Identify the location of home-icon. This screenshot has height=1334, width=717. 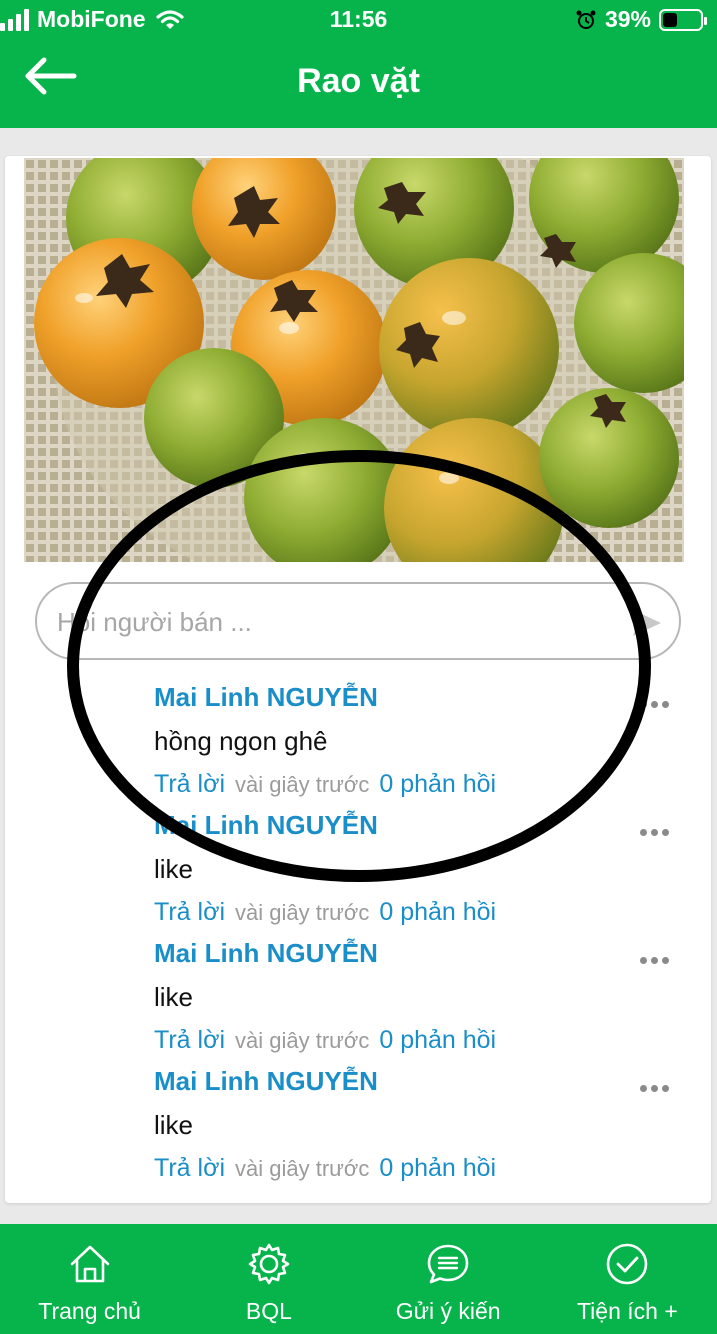
(89, 1264).